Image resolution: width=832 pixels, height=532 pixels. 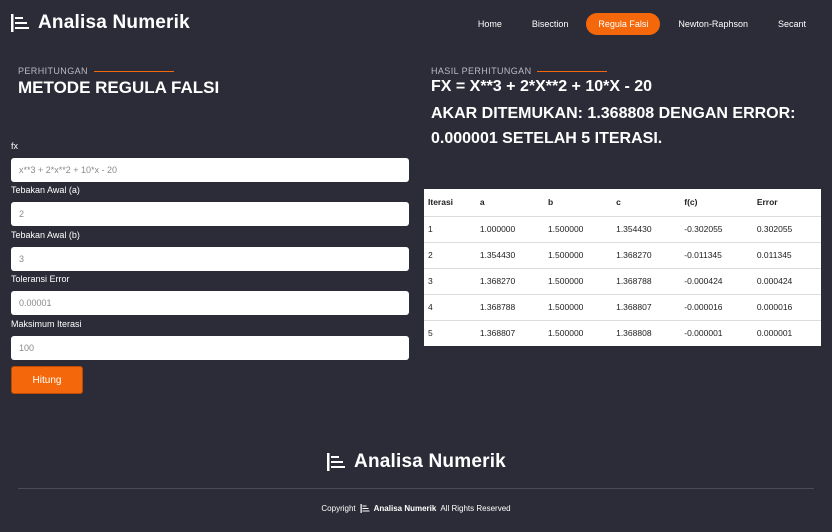 I want to click on col-fc: f(c), so click(x=691, y=202).